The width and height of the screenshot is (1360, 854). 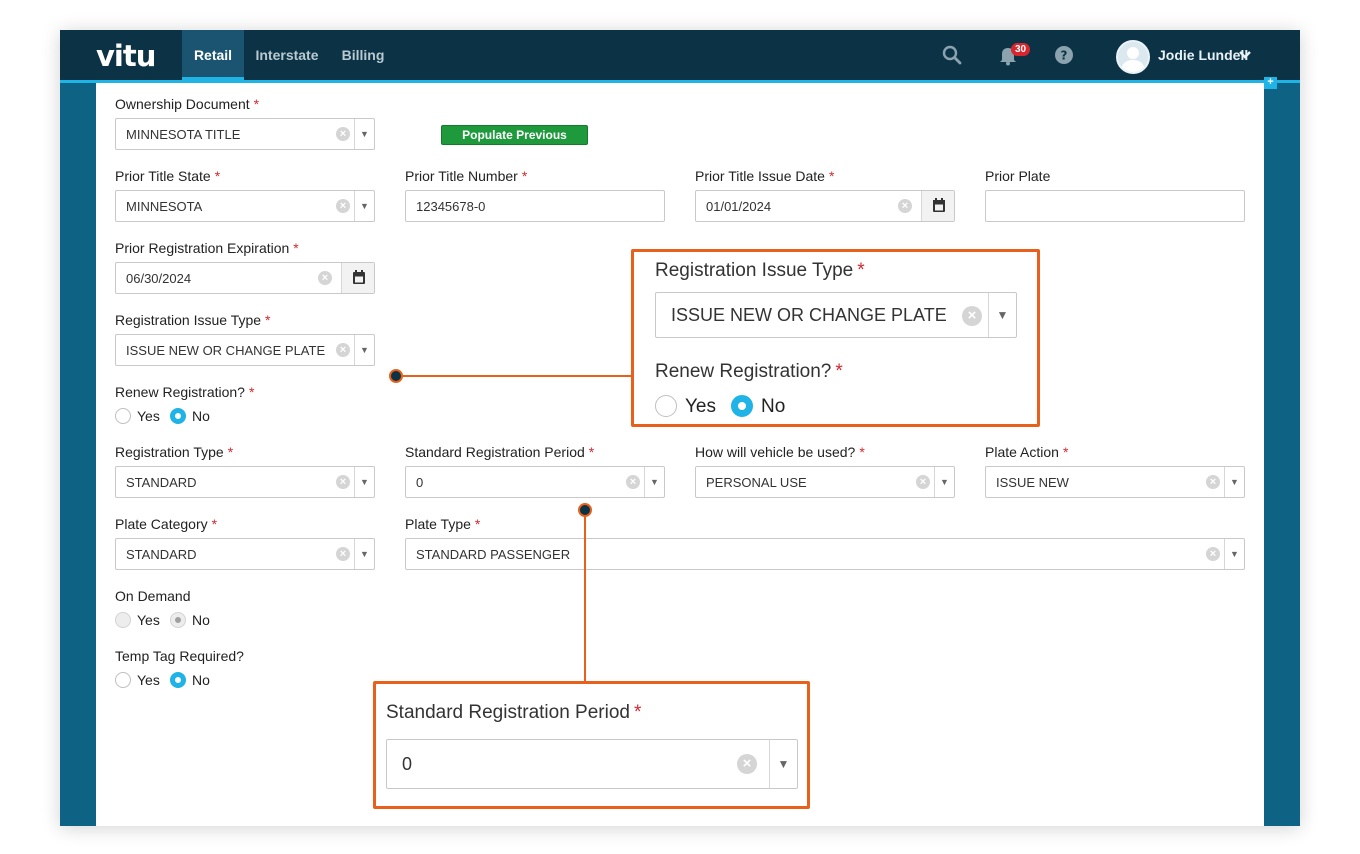 I want to click on callout-issue-type-value: ISSUE NEW OR CHANGE PLATE, so click(x=809, y=315).